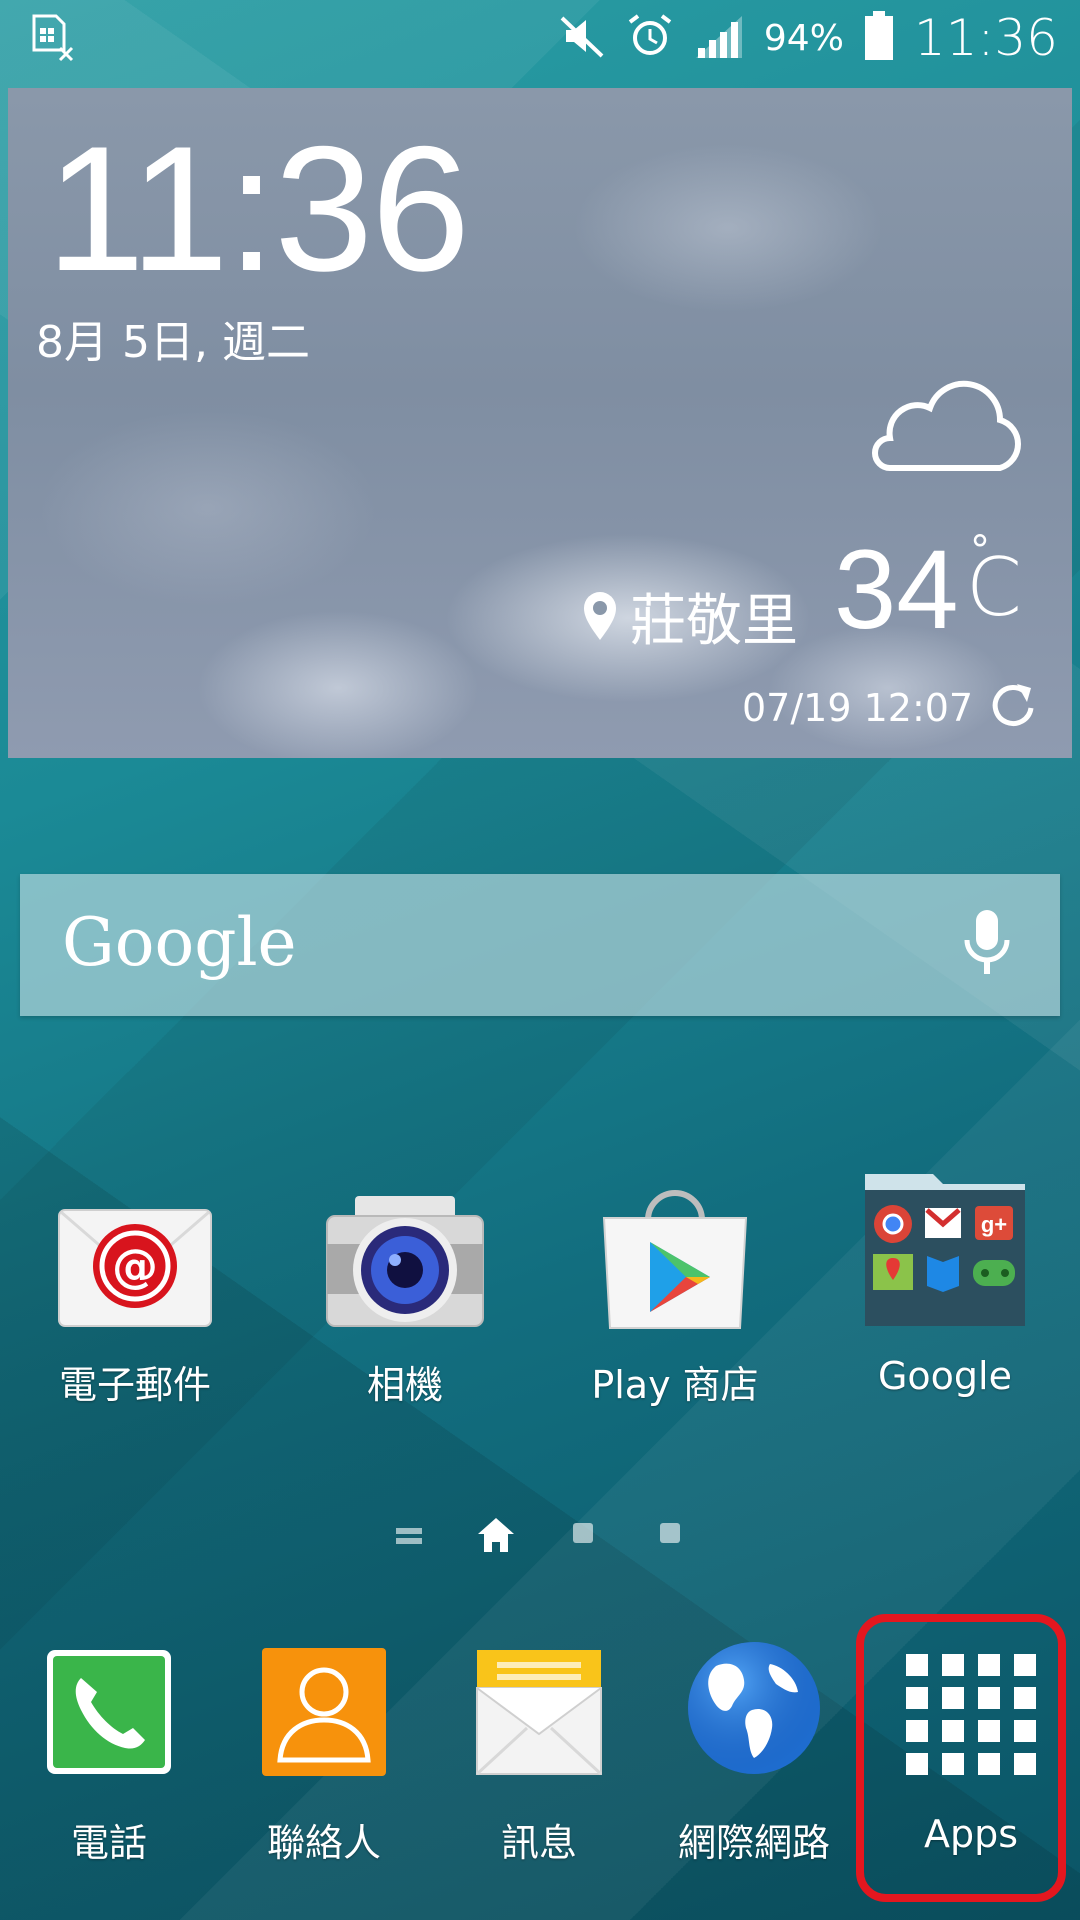  I want to click on updated-time: 07/19 12:07, so click(858, 708).